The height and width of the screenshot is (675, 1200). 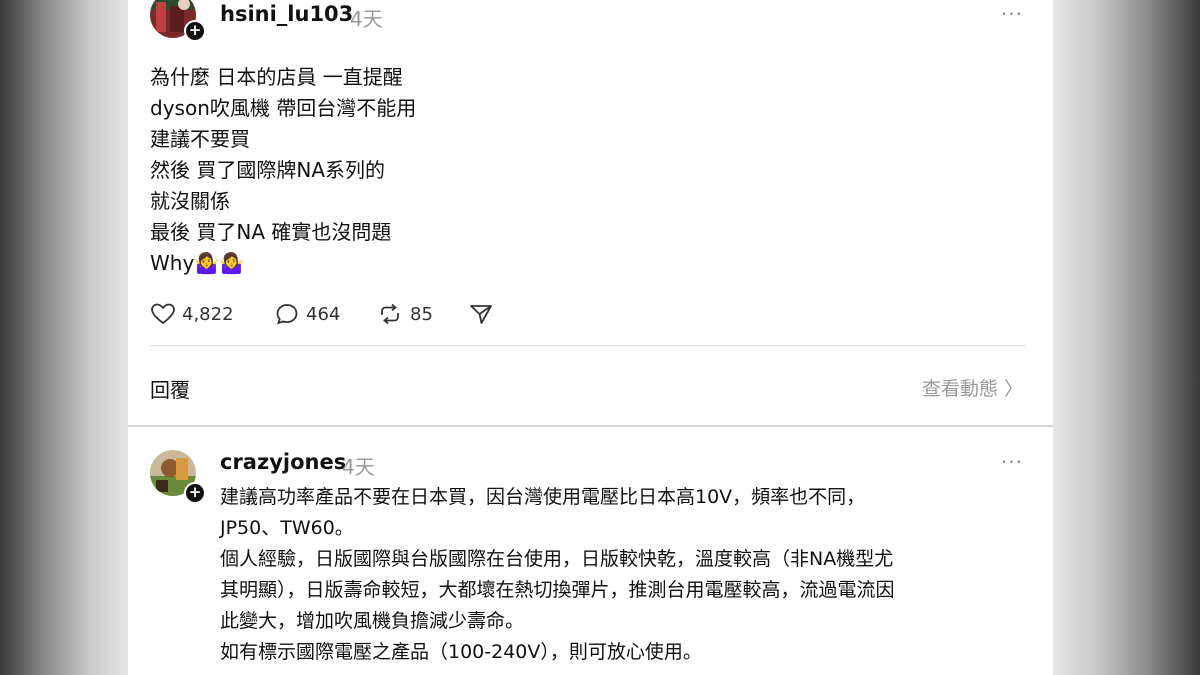 What do you see at coordinates (208, 314) in the screenshot?
I see `like-count: 4,822` at bounding box center [208, 314].